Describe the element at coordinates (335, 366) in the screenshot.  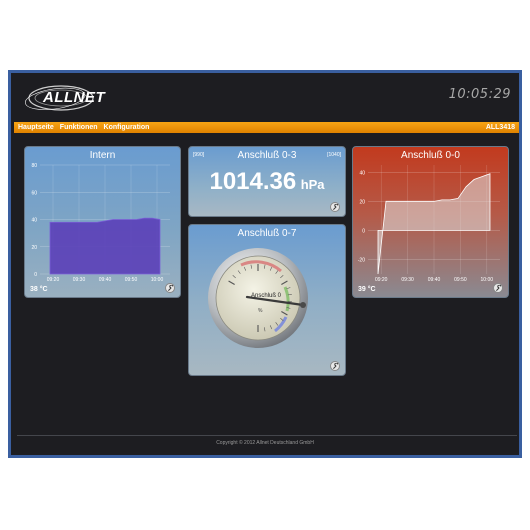
I see `anschluss-0-7-settings-wrench-icon` at that location.